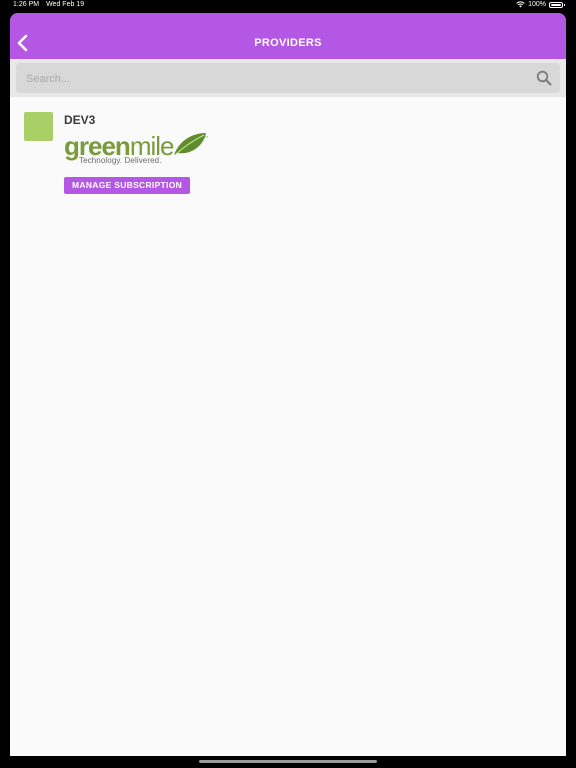  I want to click on battery-fill, so click(556, 4).